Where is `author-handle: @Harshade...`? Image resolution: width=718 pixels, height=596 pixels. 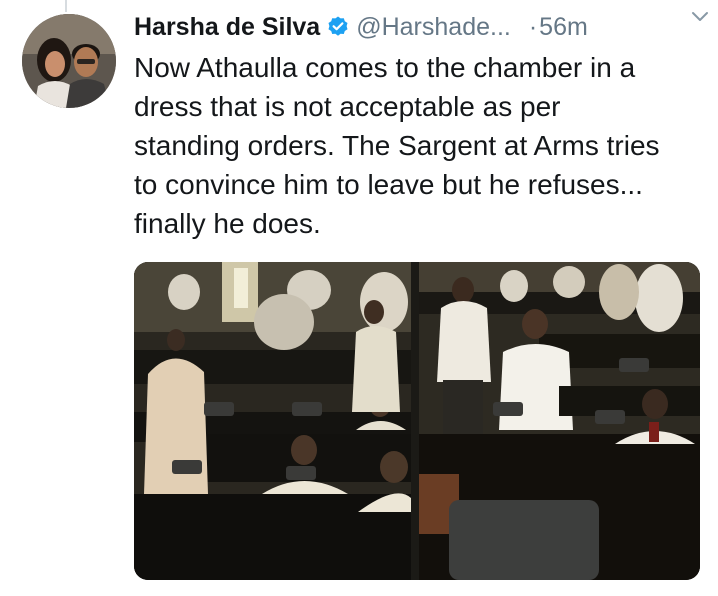
author-handle: @Harshade... is located at coordinates (433, 27).